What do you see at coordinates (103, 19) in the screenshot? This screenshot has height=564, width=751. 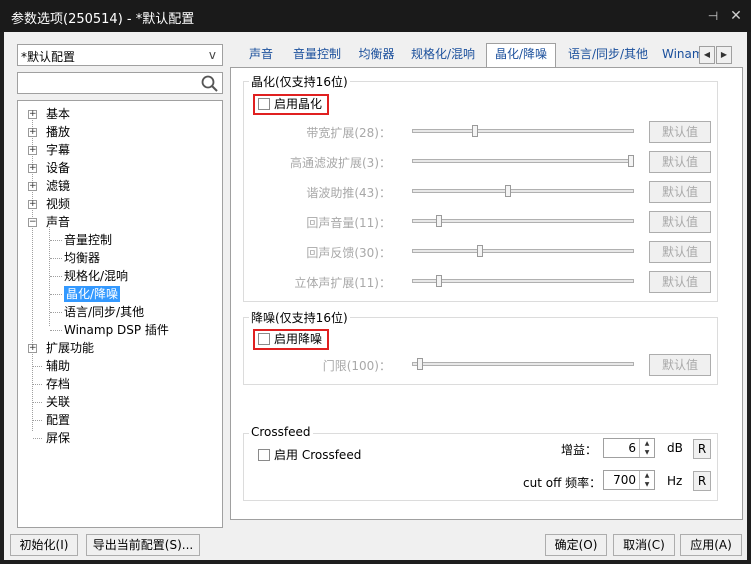 I see `window-title: 参数选项(250514) - *默认配置` at bounding box center [103, 19].